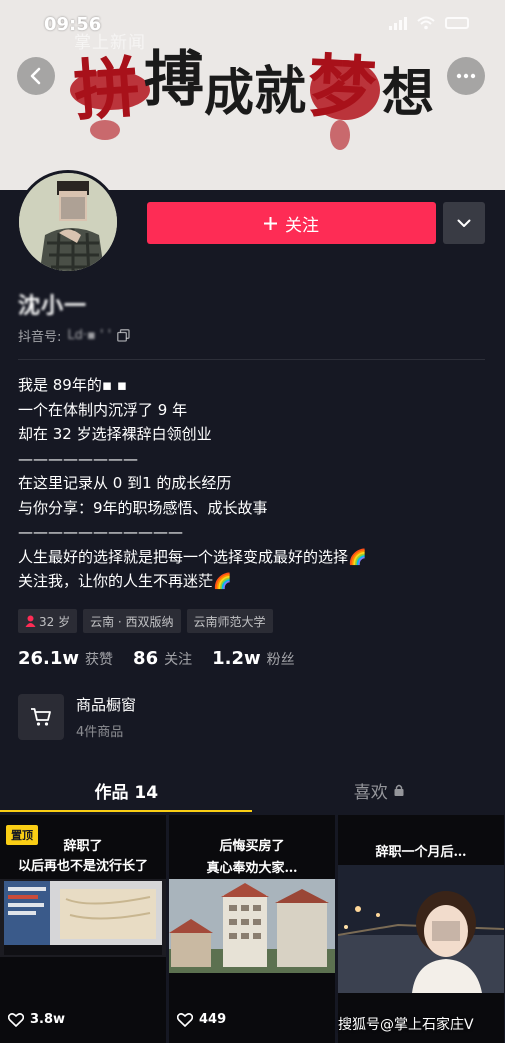 This screenshot has width=505, height=1043. Describe the element at coordinates (115, 434) in the screenshot. I see `bio-line: 却在 32 岁选择裸辞白领创业` at that location.